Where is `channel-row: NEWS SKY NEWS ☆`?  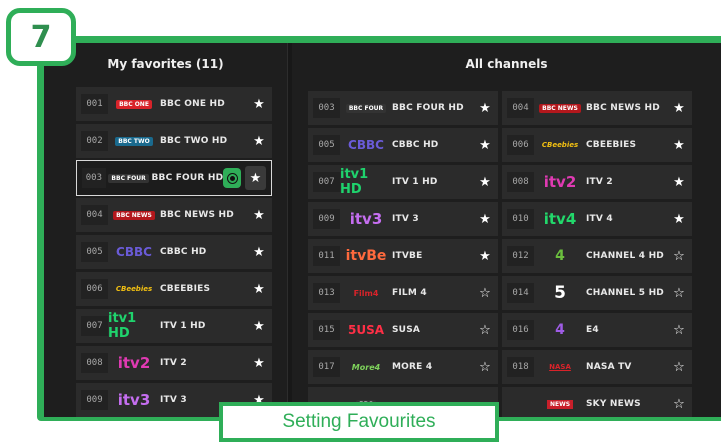
channel-row: NEWS SKY NEWS ☆ is located at coordinates (597, 402).